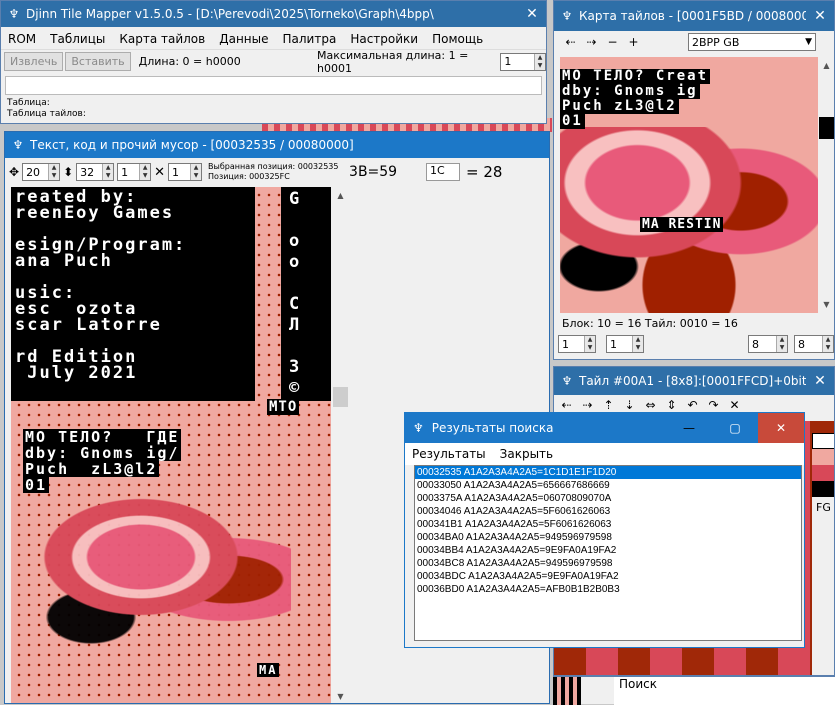  I want to click on right-char: 3, so click(295, 367).